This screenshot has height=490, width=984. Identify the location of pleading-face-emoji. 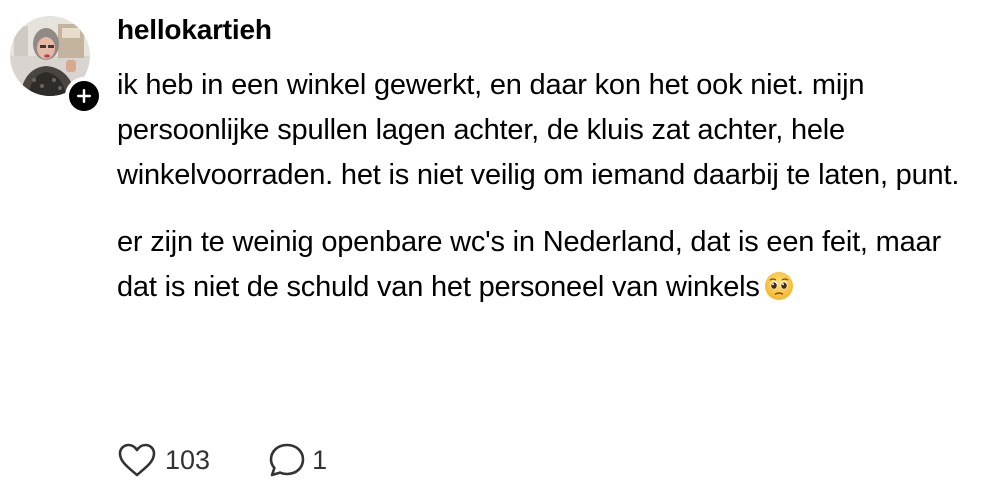
(779, 292).